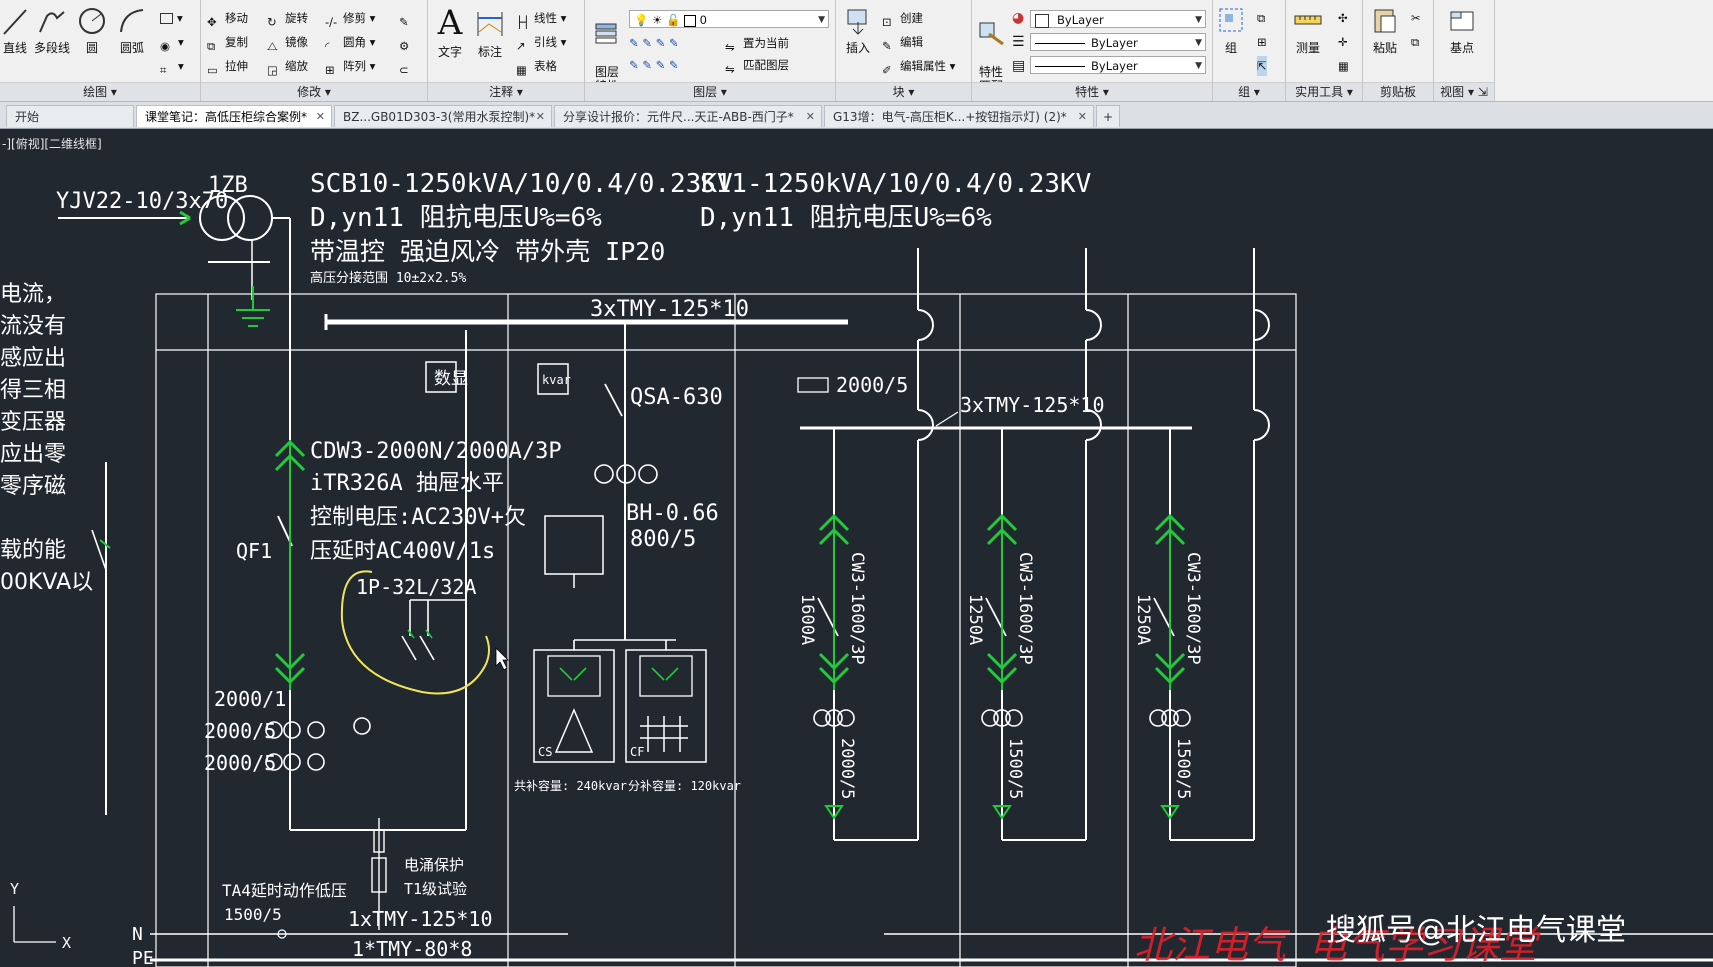  What do you see at coordinates (407, 483) in the screenshot?
I see `breaker-trip: iTR326A 抽屉水平` at bounding box center [407, 483].